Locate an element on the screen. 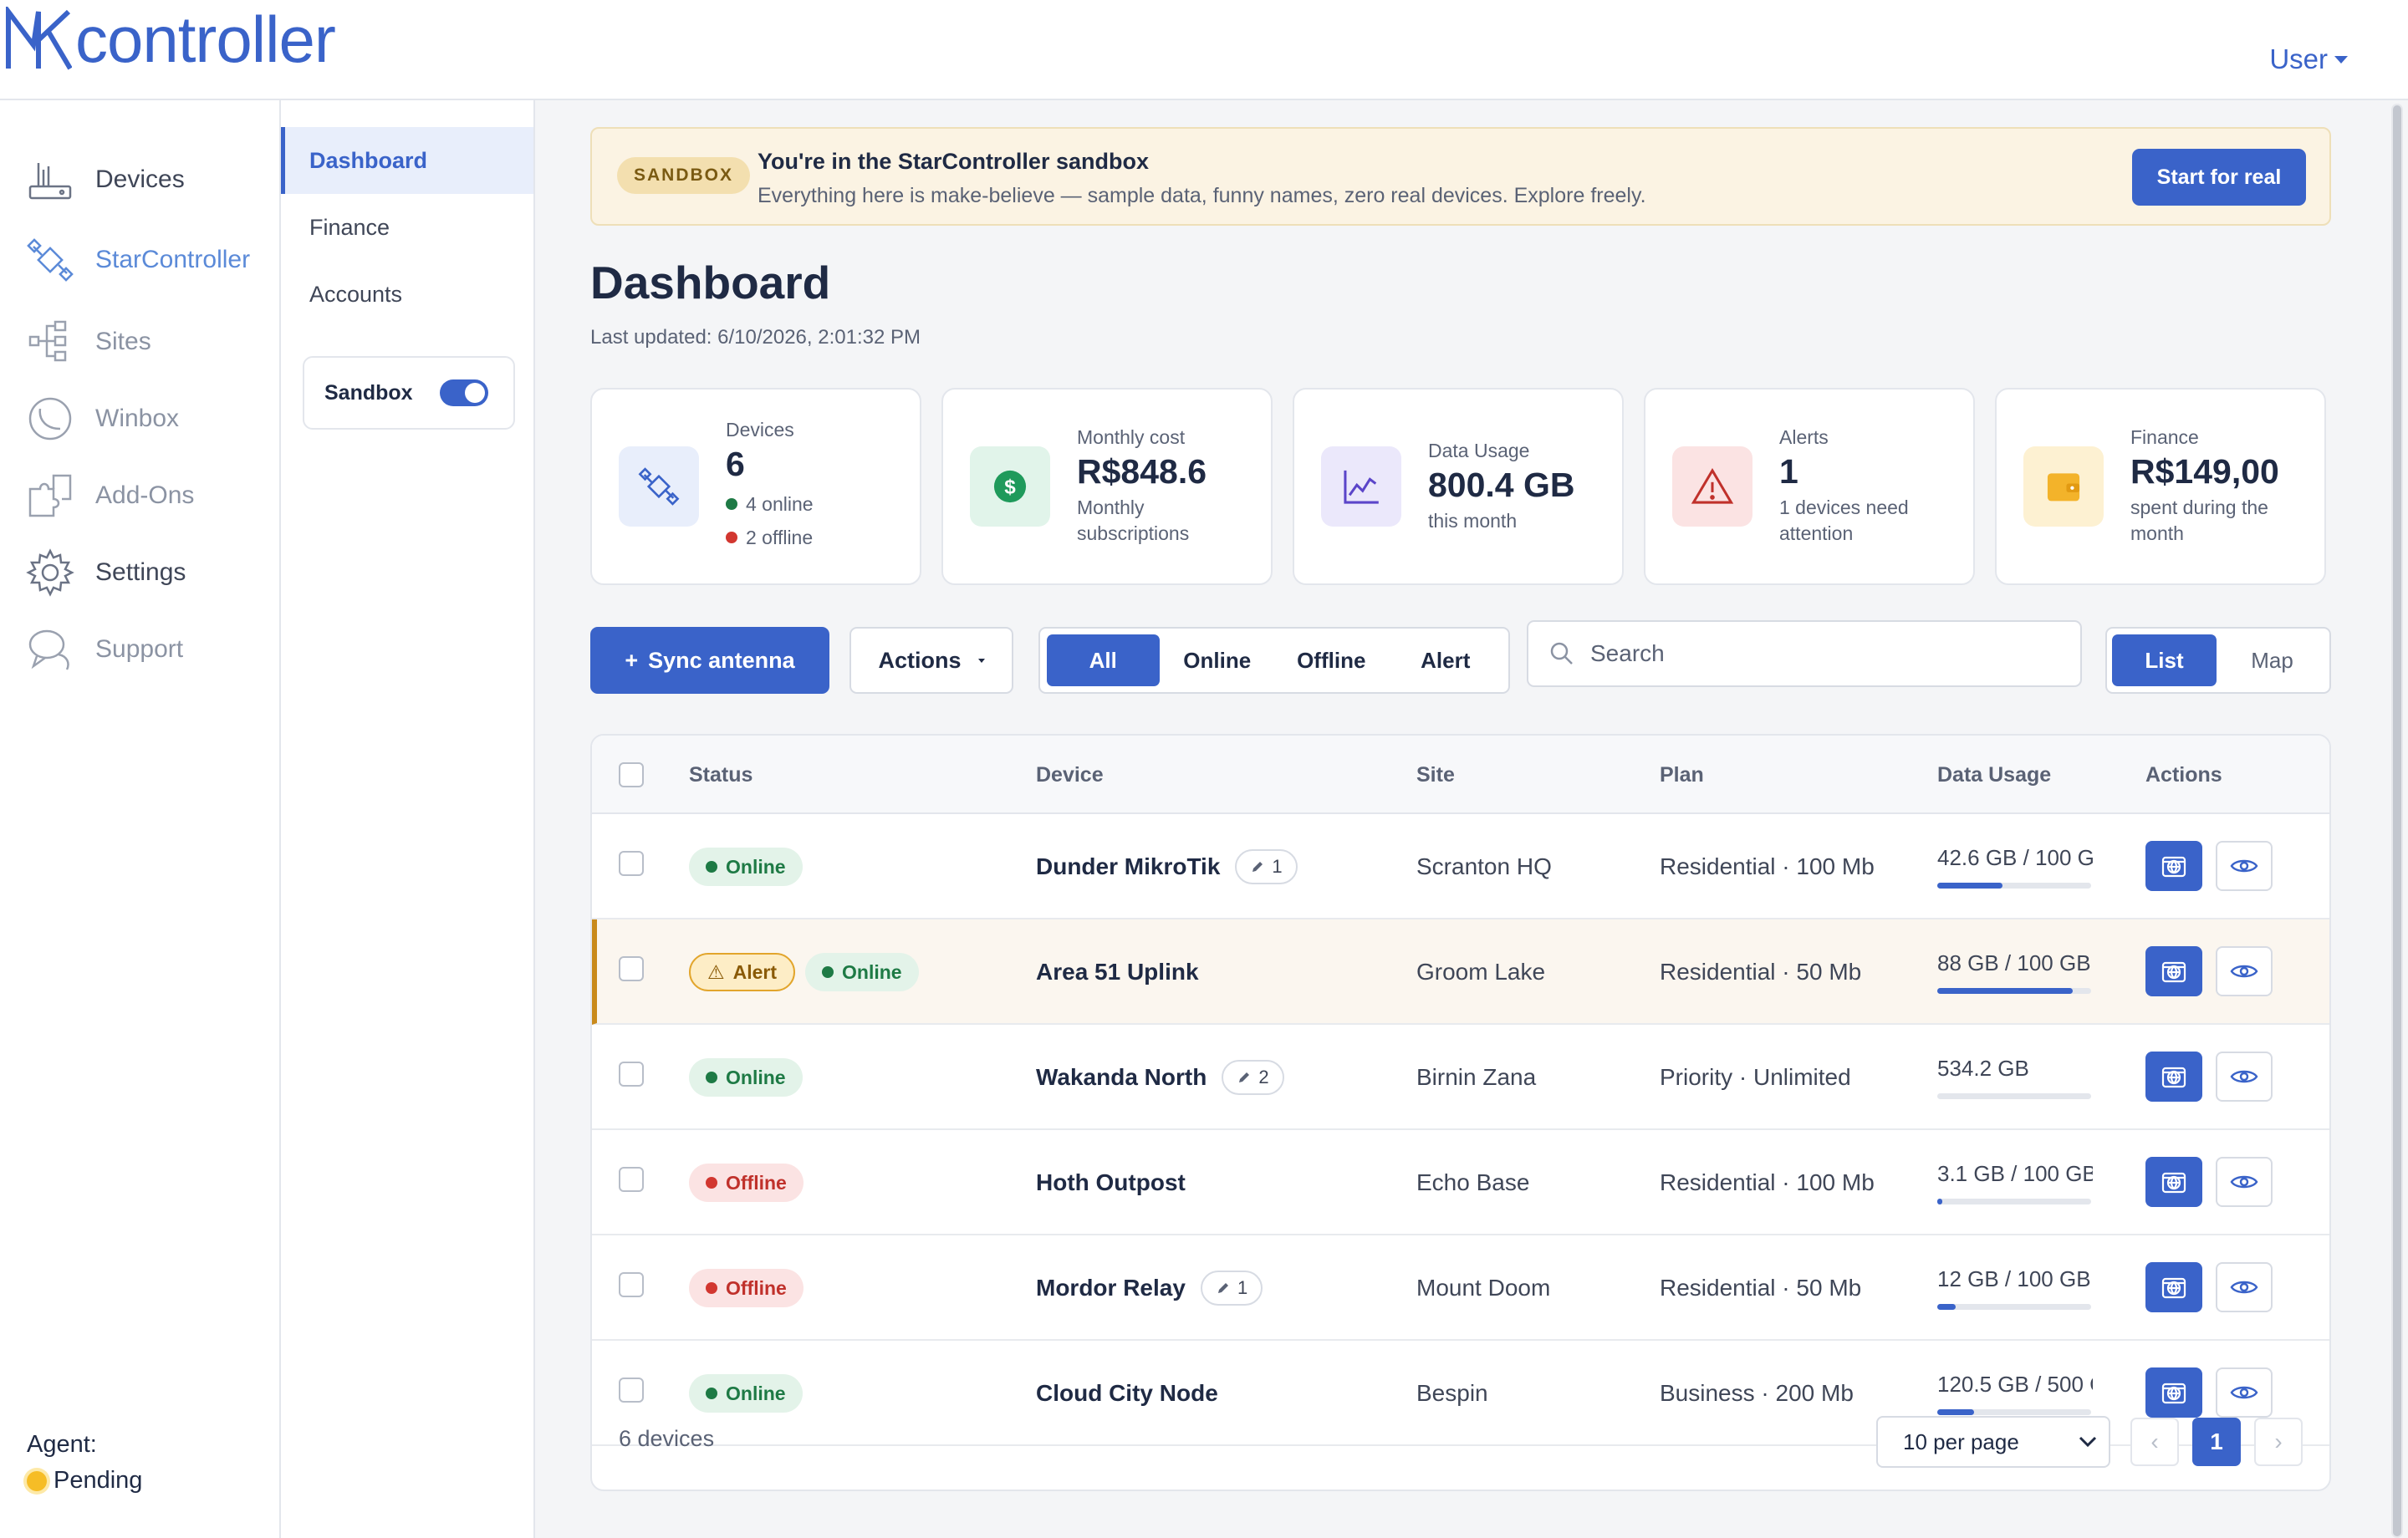 This screenshot has height=1538, width=2408. sync-antenna-label: Sync antenna is located at coordinates (721, 660).